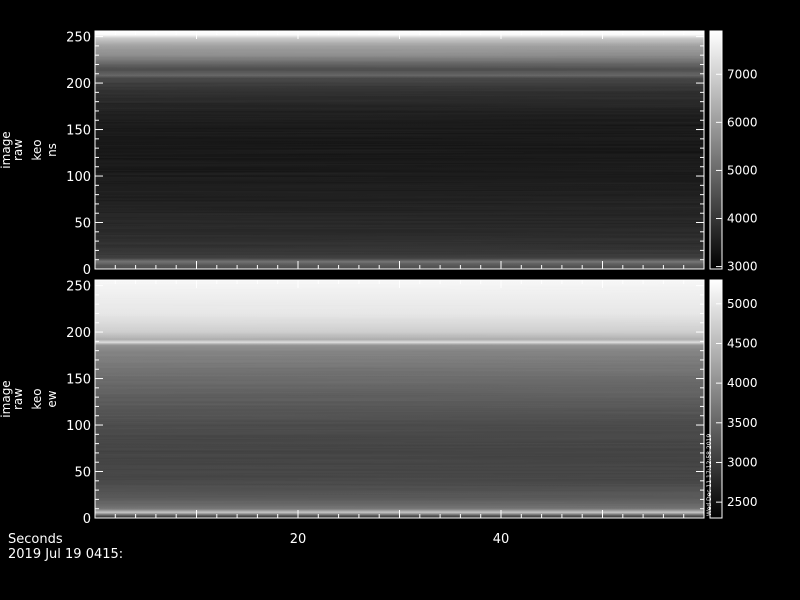 The height and width of the screenshot is (600, 800). What do you see at coordinates (18, 399) in the screenshot?
I see `bottom-ylabel: raw` at bounding box center [18, 399].